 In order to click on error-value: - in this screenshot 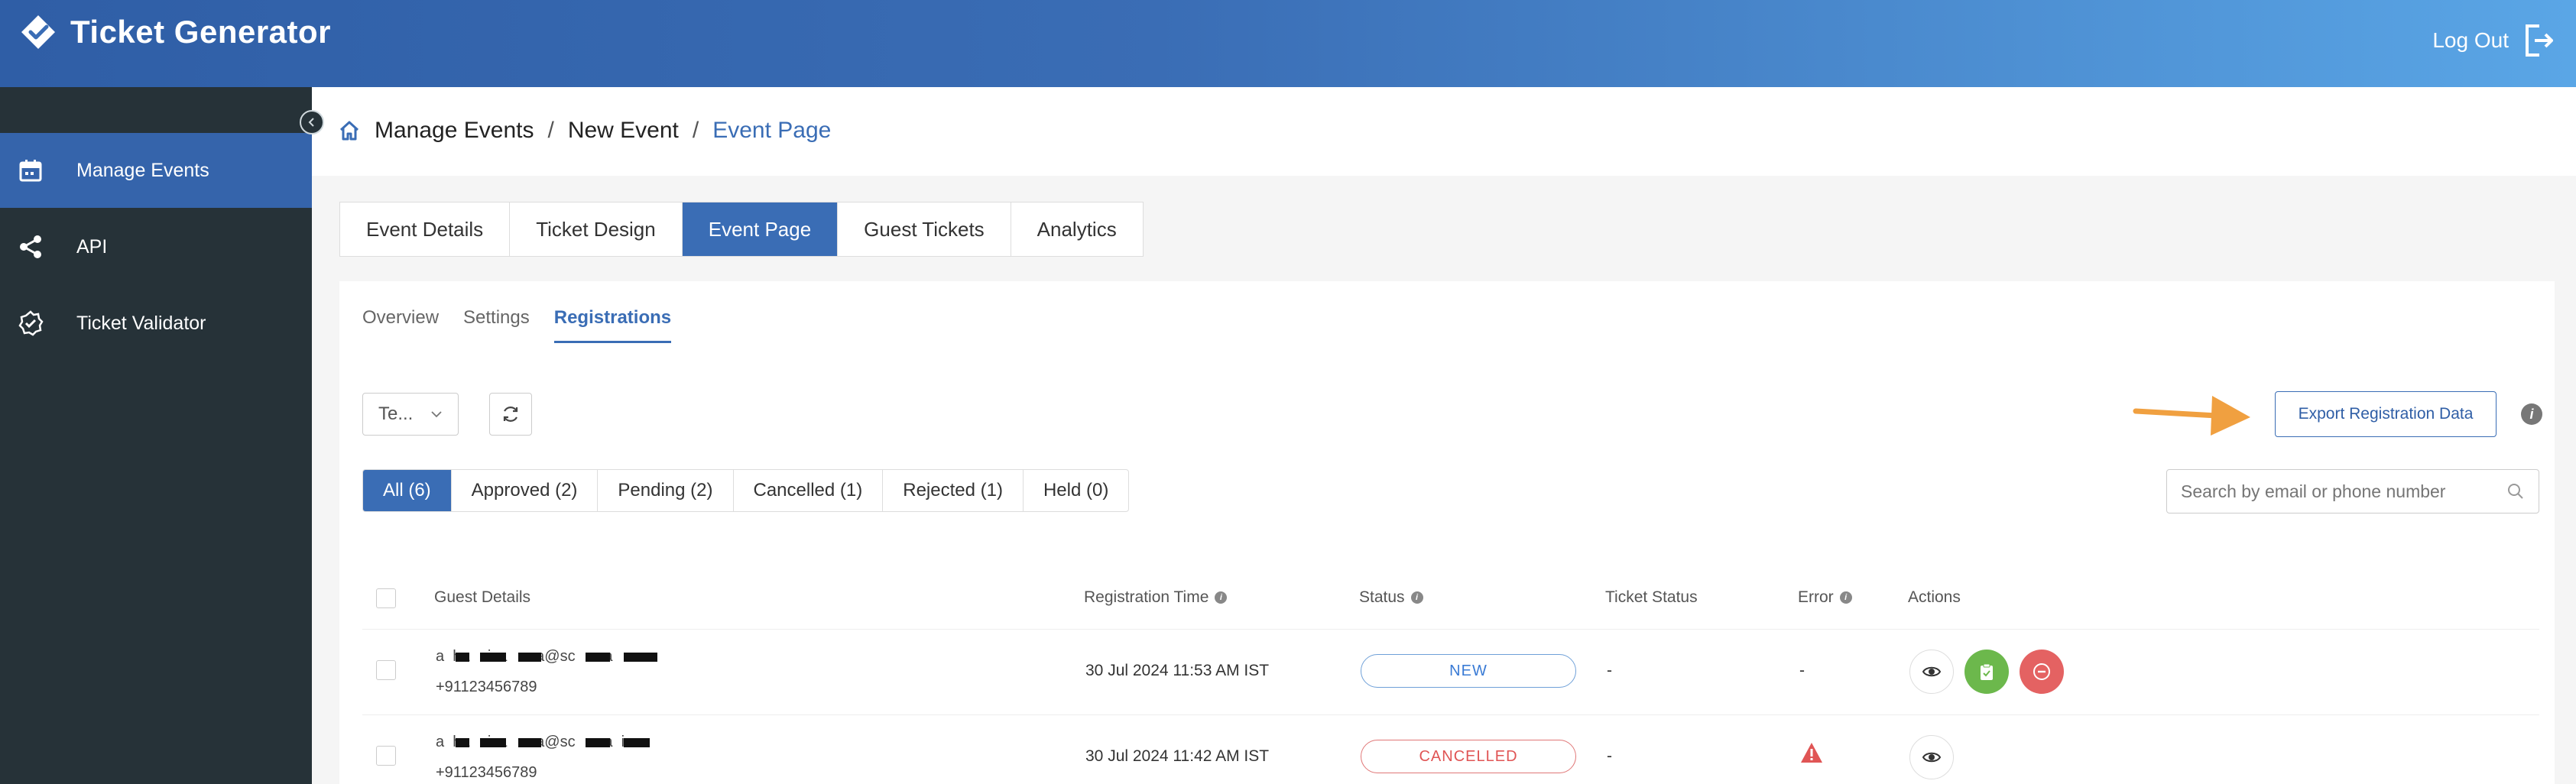, I will do `click(1802, 670)`.